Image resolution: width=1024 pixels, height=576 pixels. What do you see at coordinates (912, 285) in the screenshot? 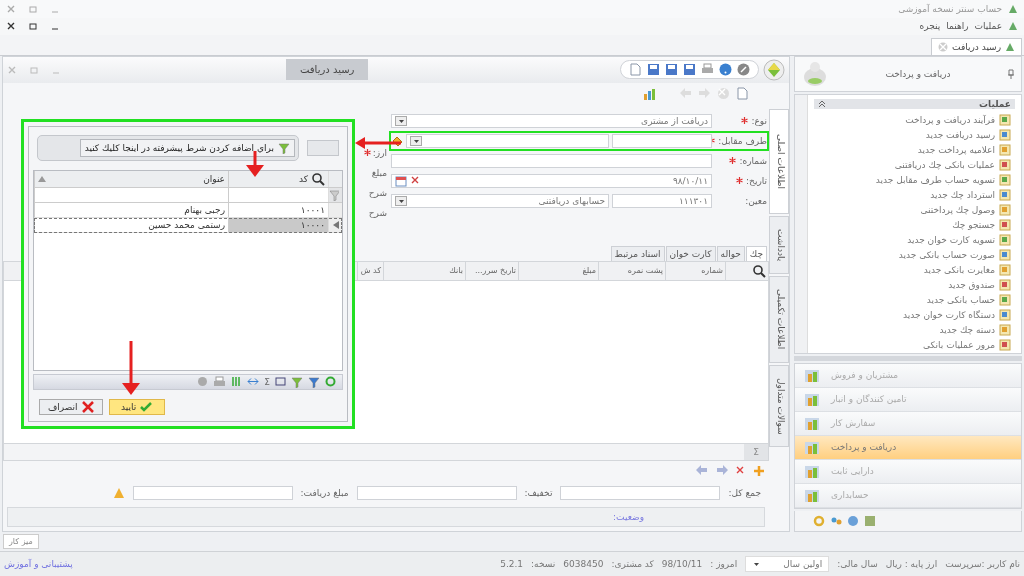
I see `sidebar-item: صندوق جدید` at bounding box center [912, 285].